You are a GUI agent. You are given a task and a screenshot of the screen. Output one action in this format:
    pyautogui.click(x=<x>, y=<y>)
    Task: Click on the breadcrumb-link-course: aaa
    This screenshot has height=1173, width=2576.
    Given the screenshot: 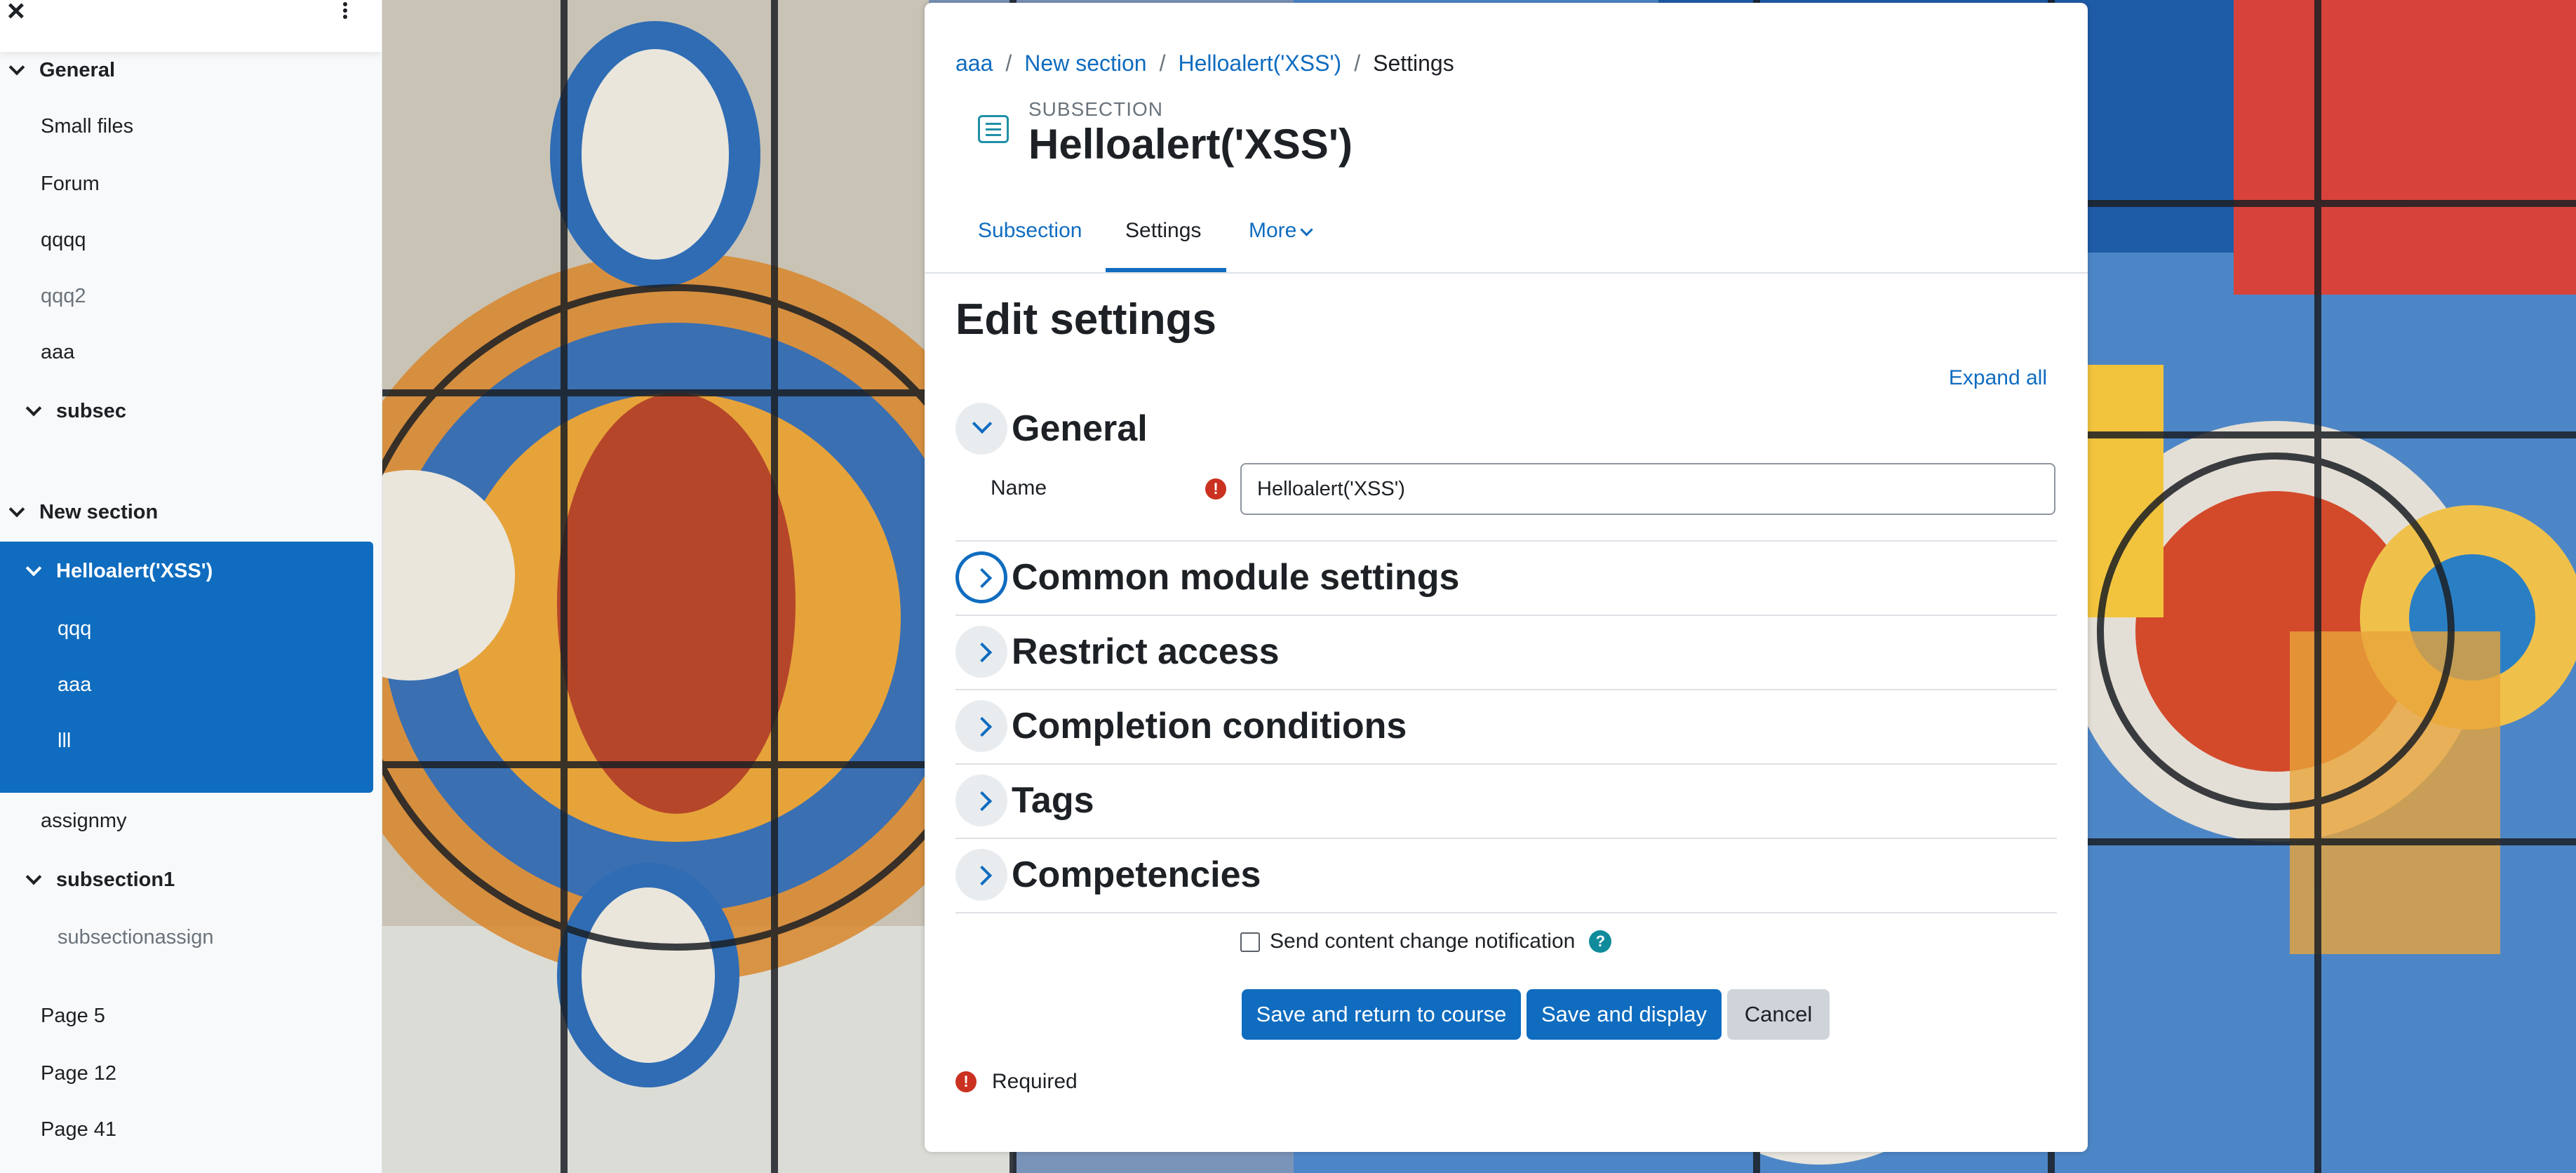 What is the action you would take?
    pyautogui.click(x=974, y=63)
    